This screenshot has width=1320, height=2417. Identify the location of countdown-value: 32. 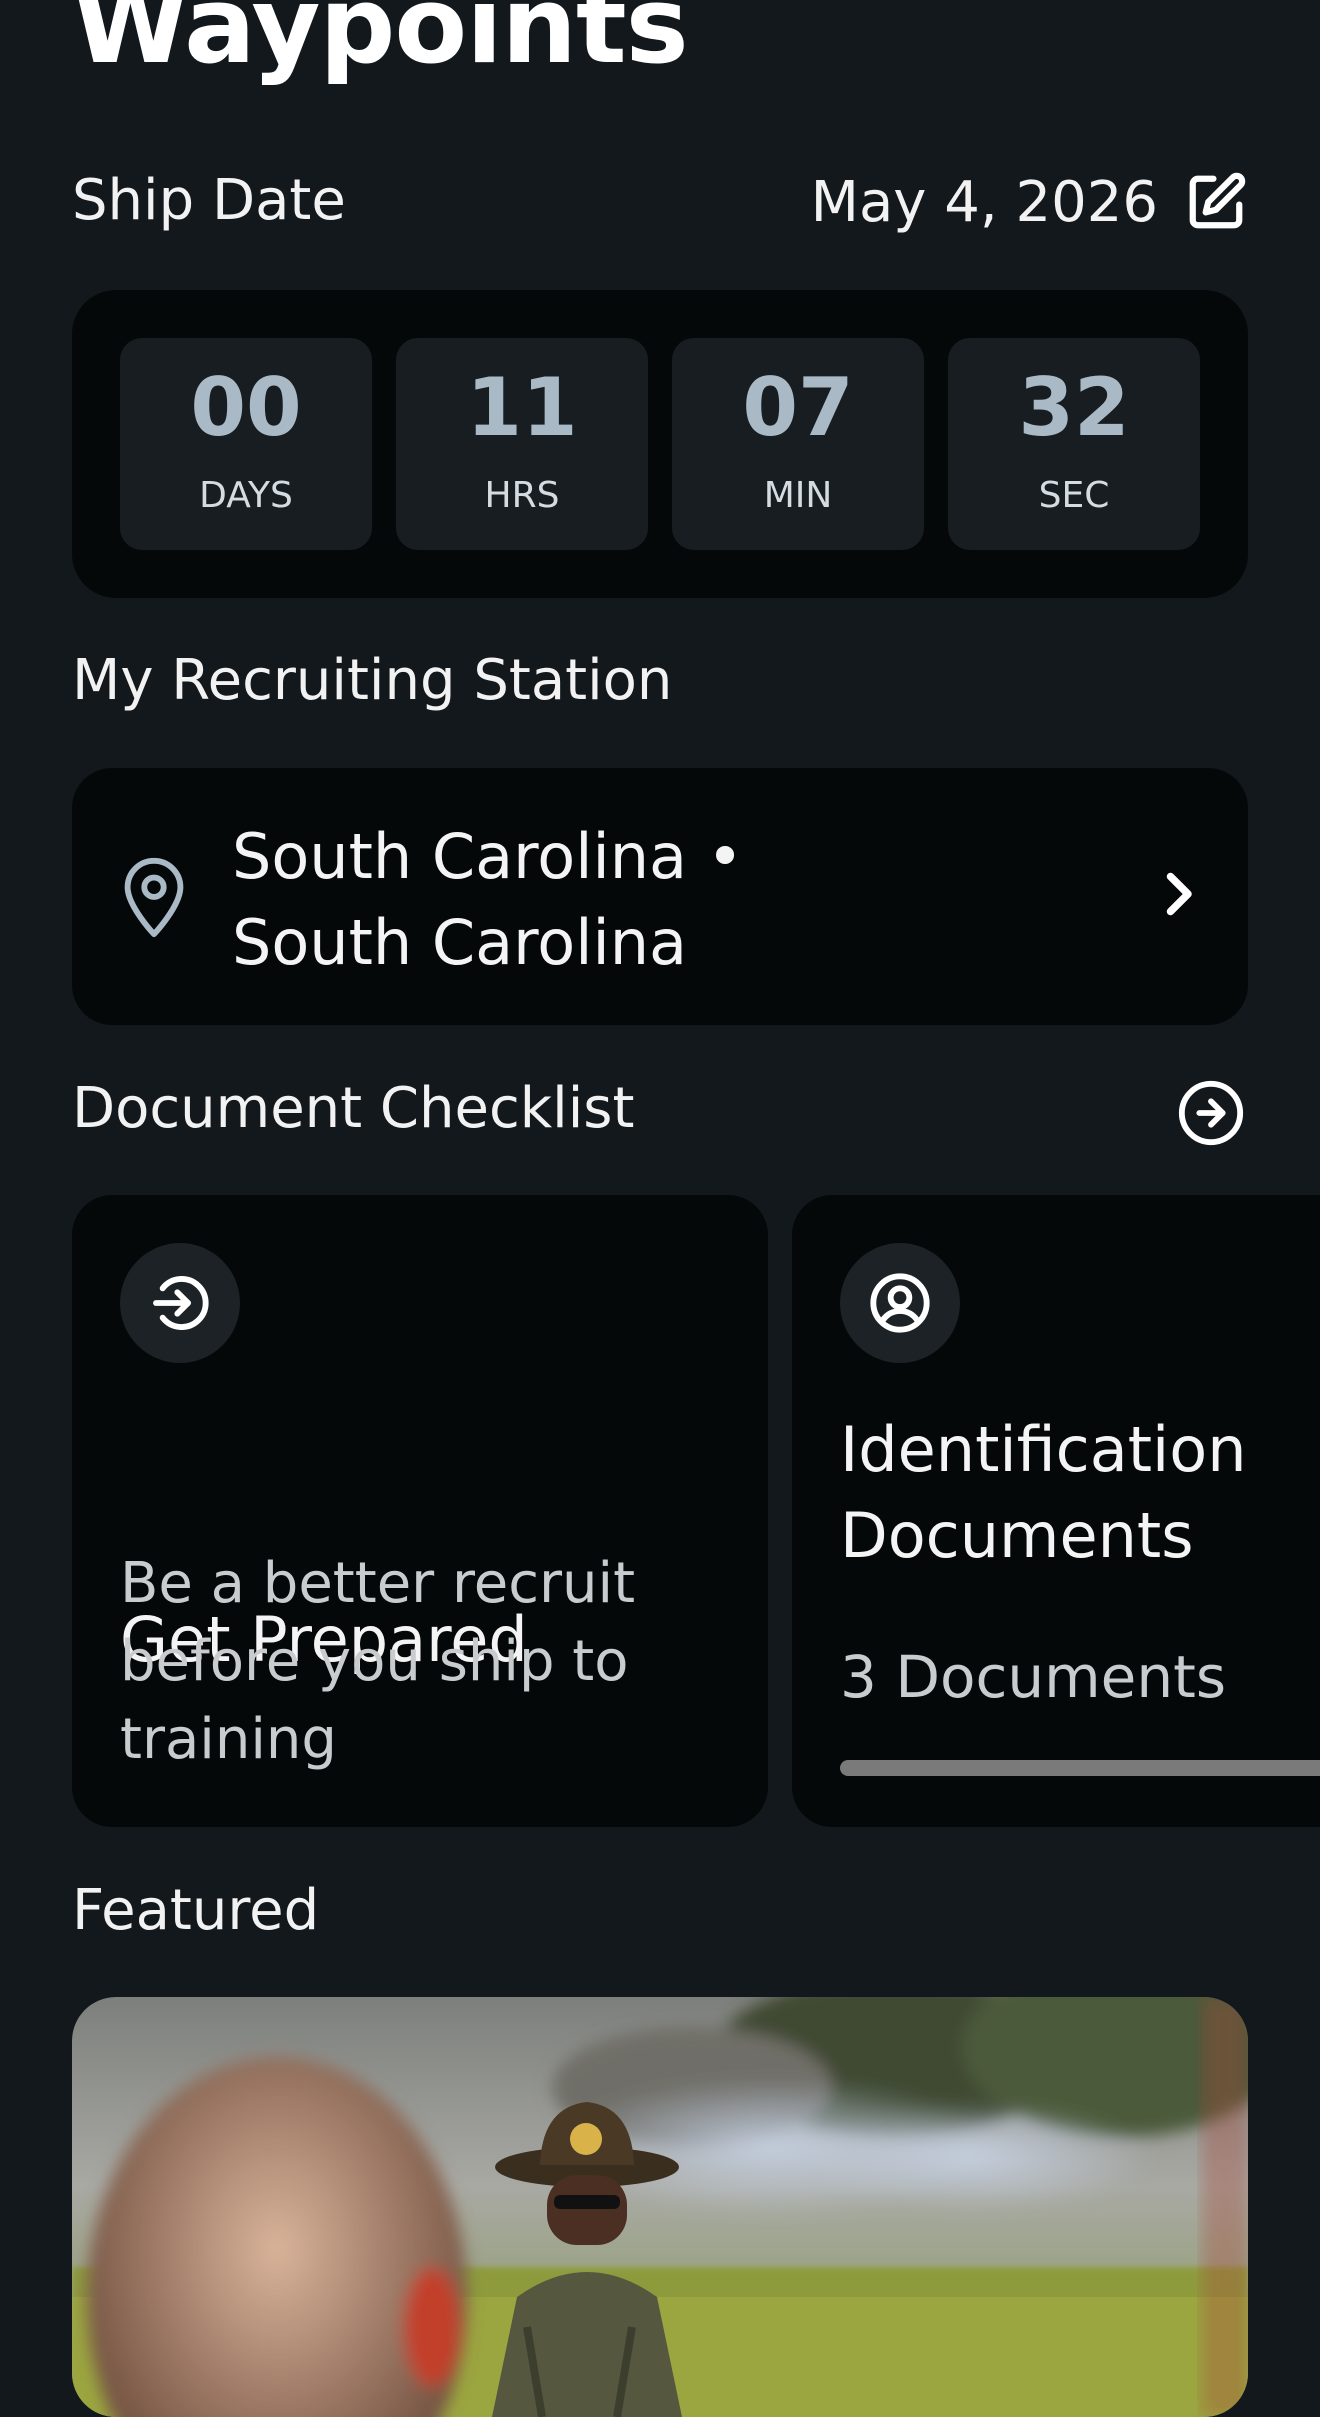
(1074, 407).